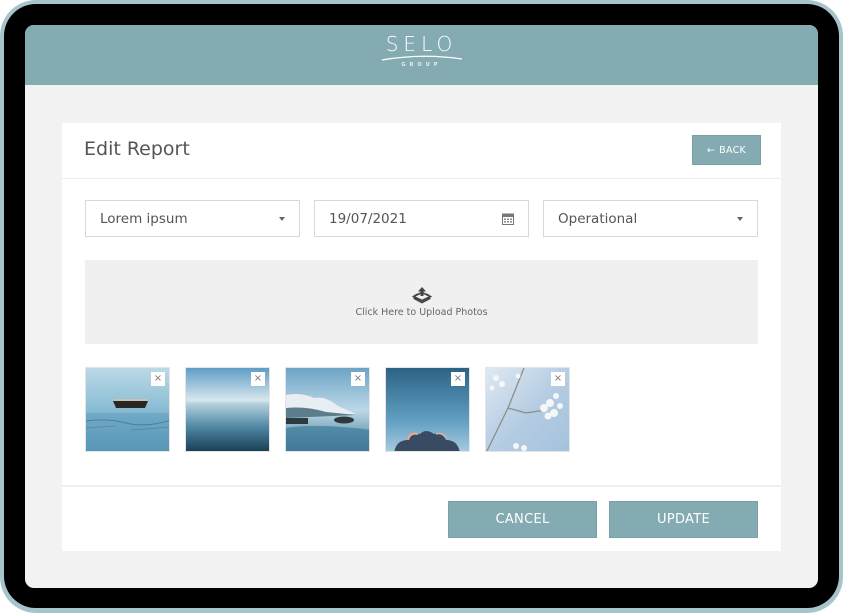 This screenshot has width=843, height=613. Describe the element at coordinates (421, 218) in the screenshot. I see `date-input: 19/07/2021` at that location.